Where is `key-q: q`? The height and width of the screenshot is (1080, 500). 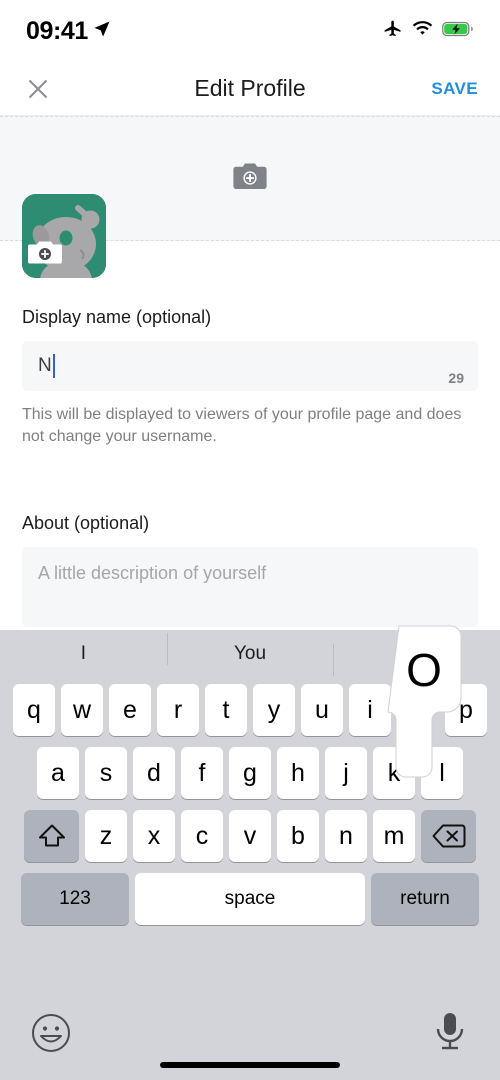 key-q: q is located at coordinates (34, 710).